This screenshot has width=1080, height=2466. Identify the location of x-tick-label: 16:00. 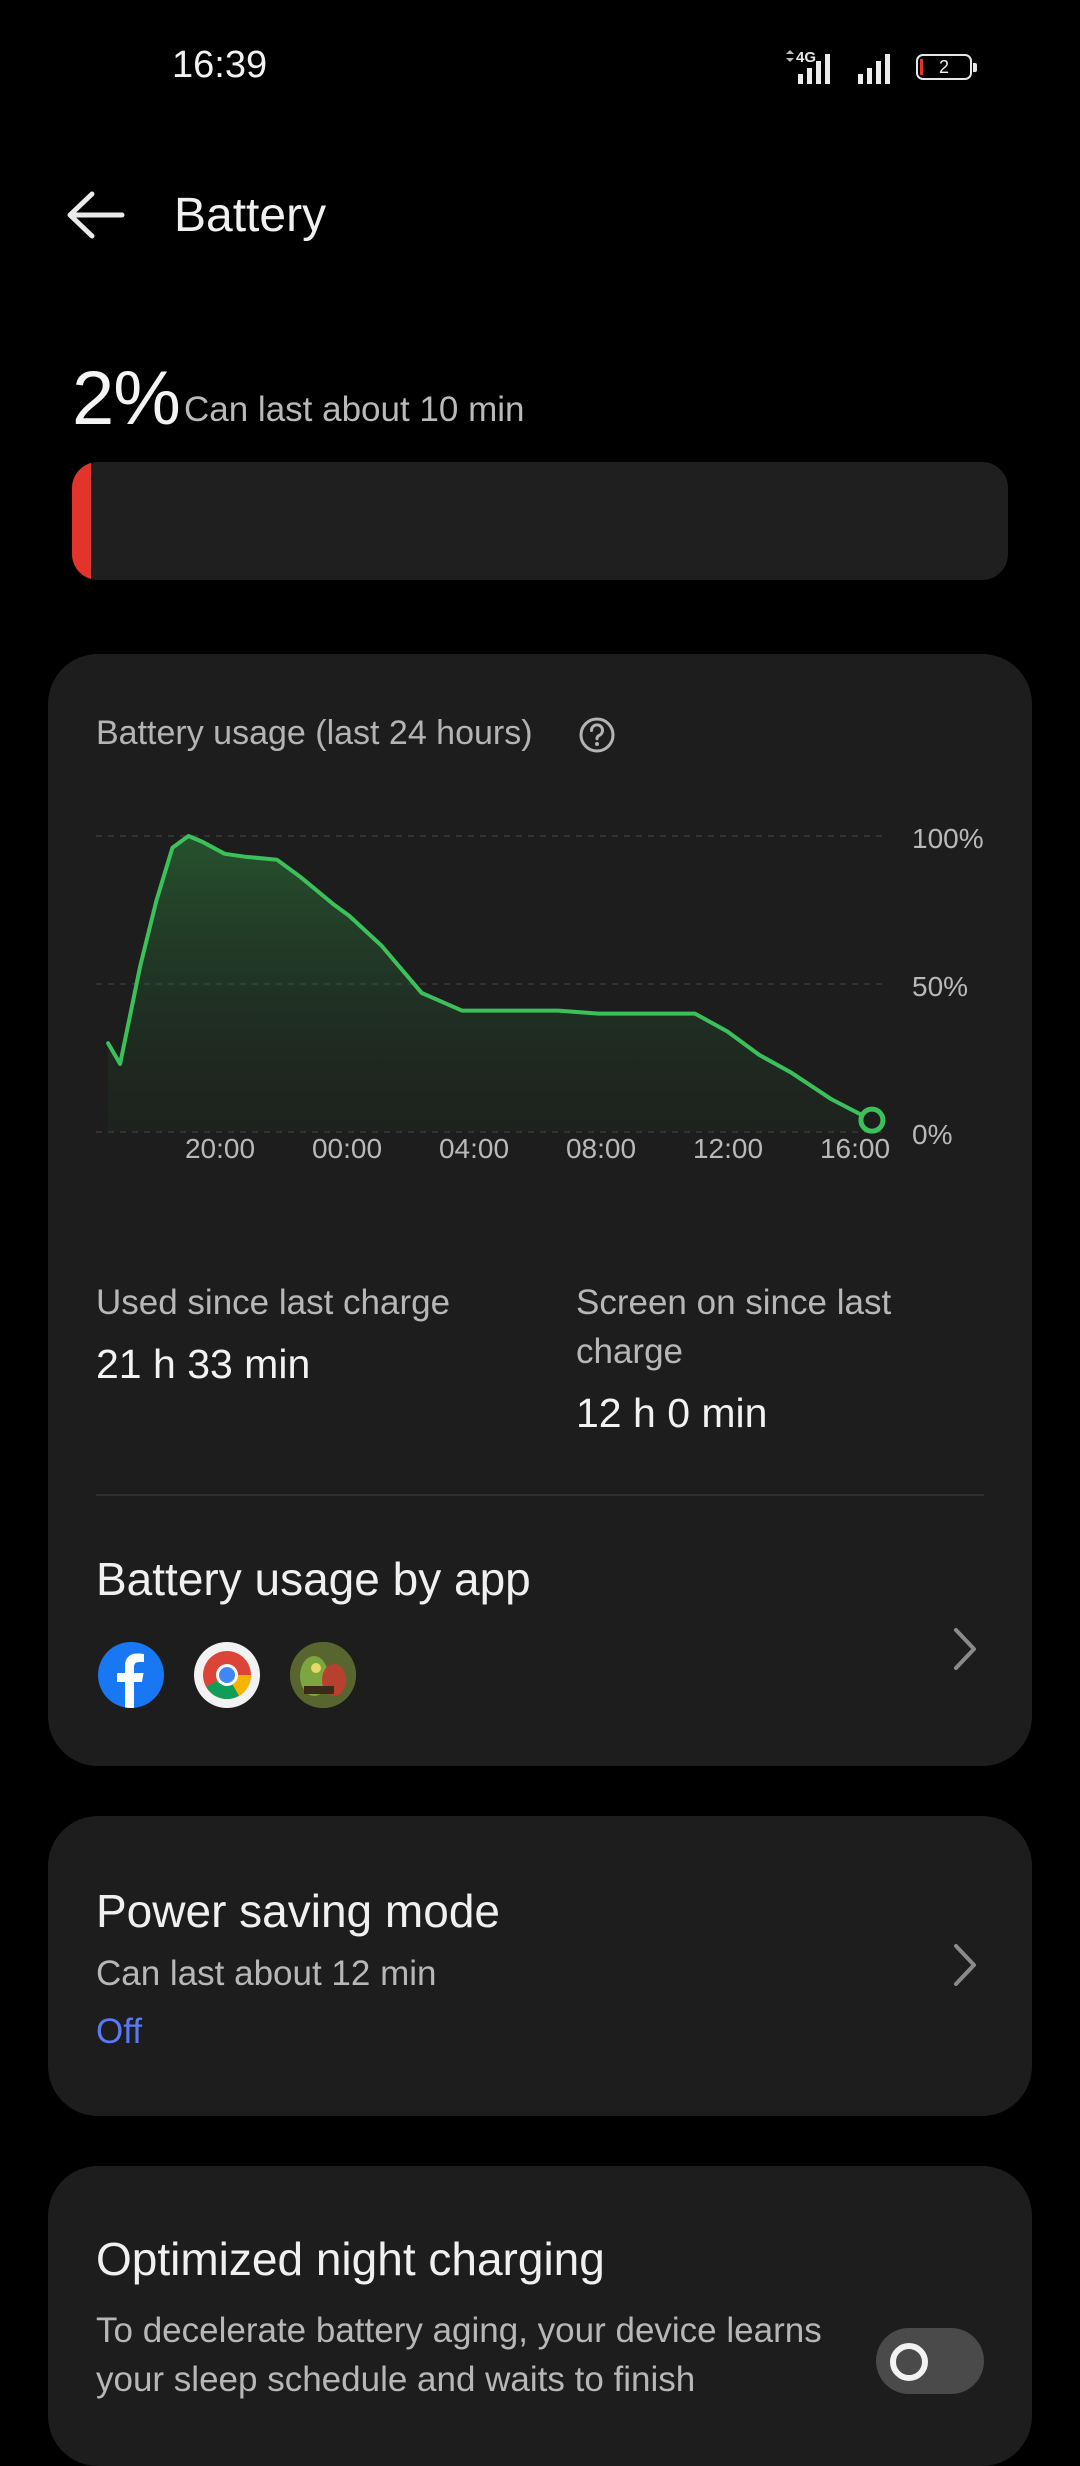
(855, 1148).